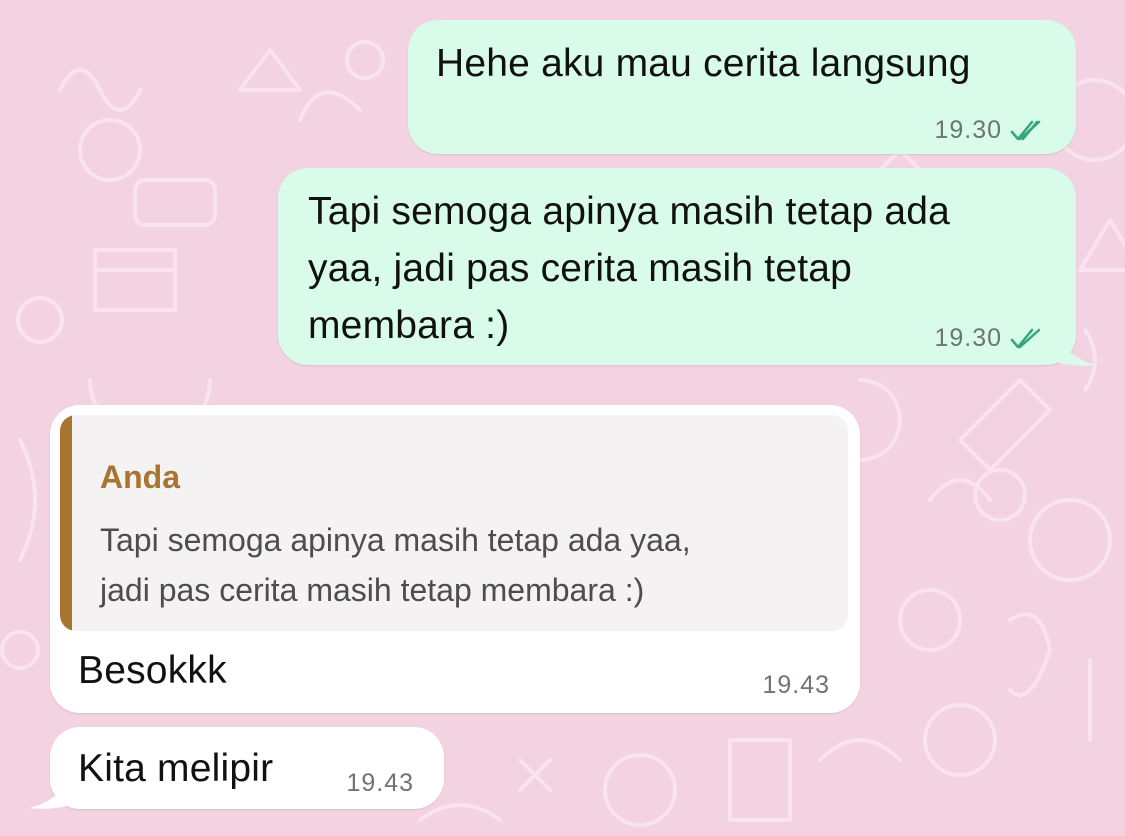 The width and height of the screenshot is (1125, 836). I want to click on quote-text-line: jadi pas cerita masih tetap membara :), so click(372, 590).